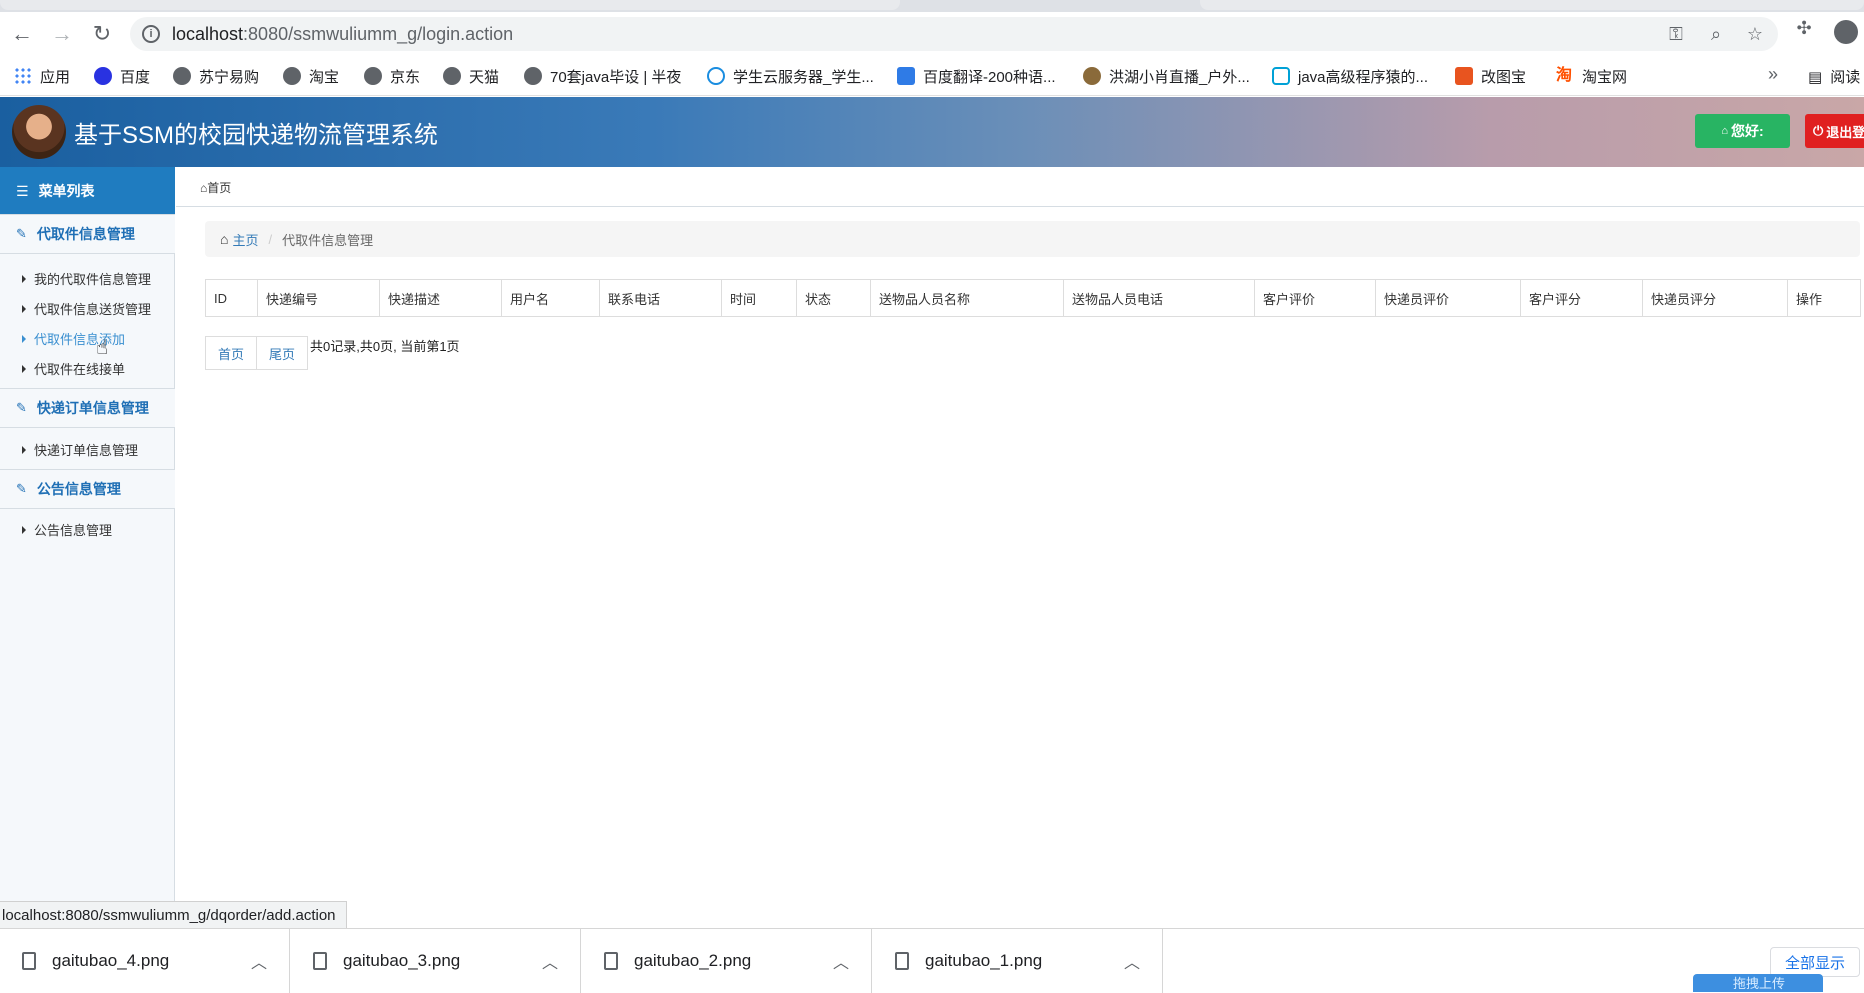  What do you see at coordinates (39, 132) in the screenshot?
I see `app-logo` at bounding box center [39, 132].